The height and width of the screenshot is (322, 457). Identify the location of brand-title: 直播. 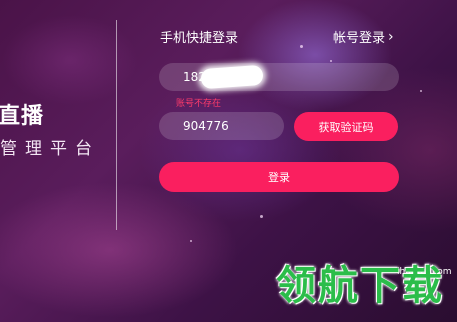
(22, 116).